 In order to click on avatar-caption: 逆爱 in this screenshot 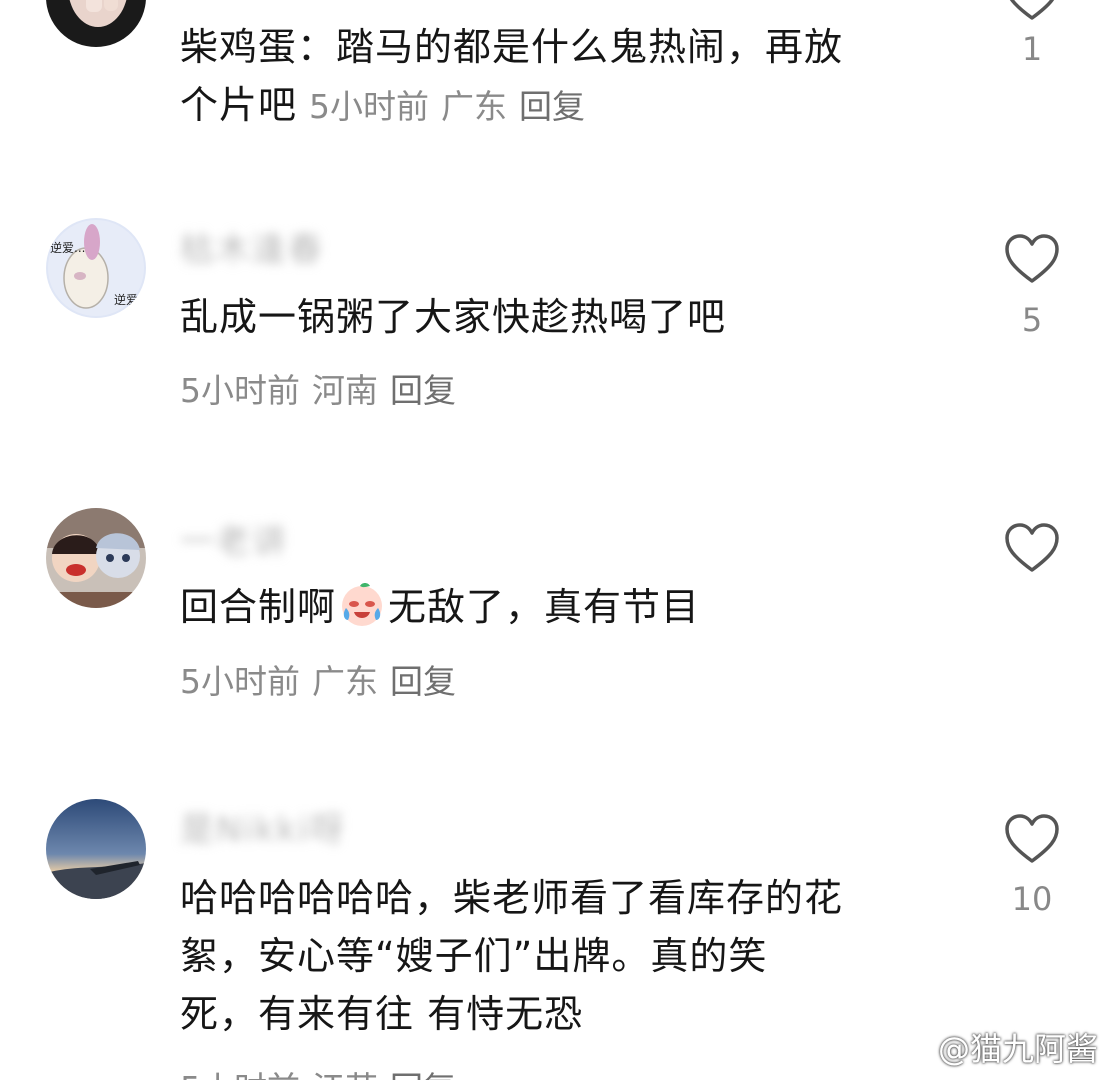, I will do `click(126, 299)`.